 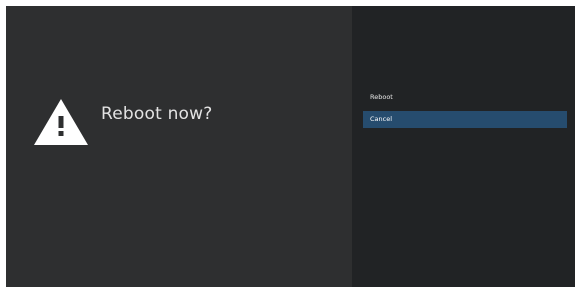 I want to click on cancel-button: Cancel, so click(x=465, y=119).